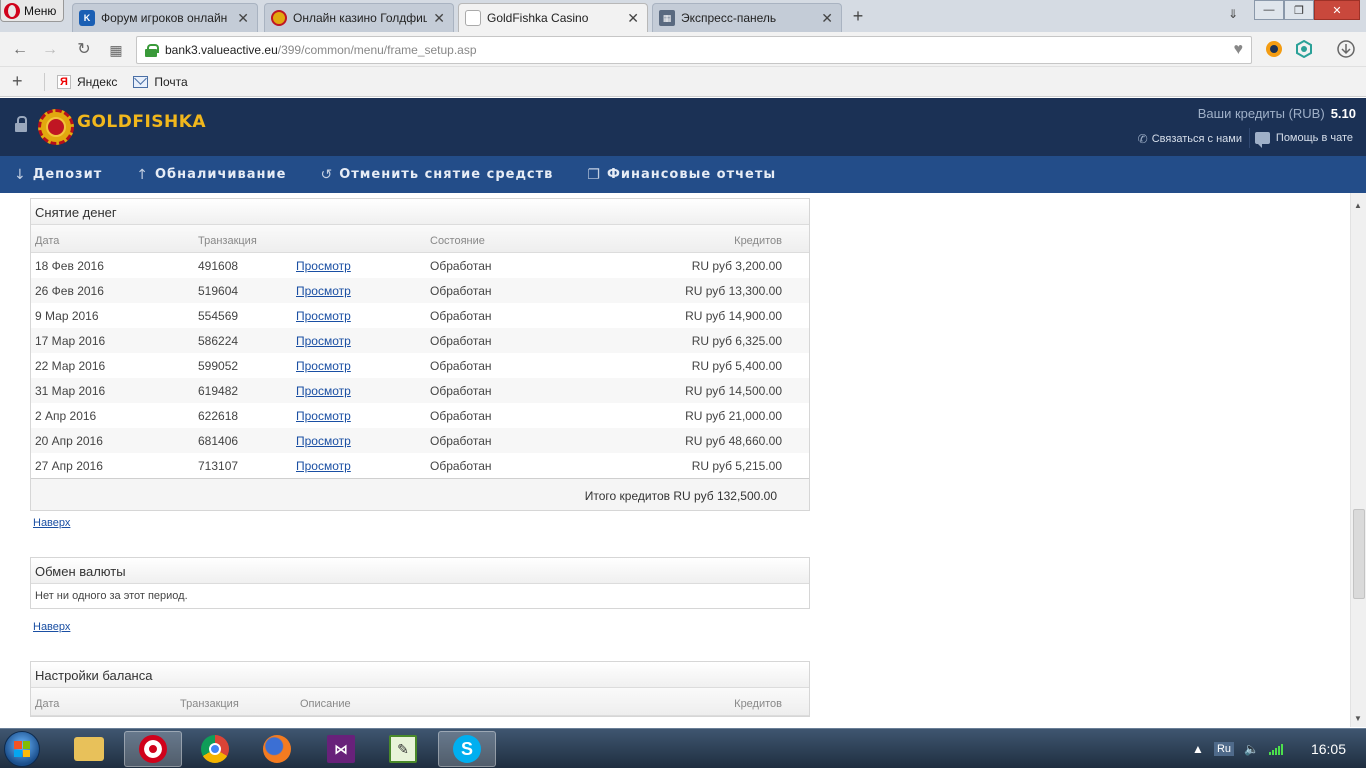 The height and width of the screenshot is (768, 1366). Describe the element at coordinates (1275, 749) in the screenshot. I see `network-signal-icon` at that location.